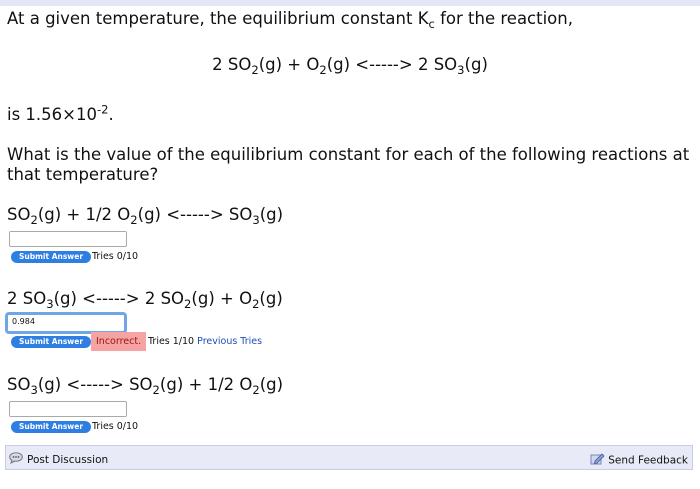 The width and height of the screenshot is (700, 489). I want to click on send-feedback-label: Send Feedback, so click(648, 460).